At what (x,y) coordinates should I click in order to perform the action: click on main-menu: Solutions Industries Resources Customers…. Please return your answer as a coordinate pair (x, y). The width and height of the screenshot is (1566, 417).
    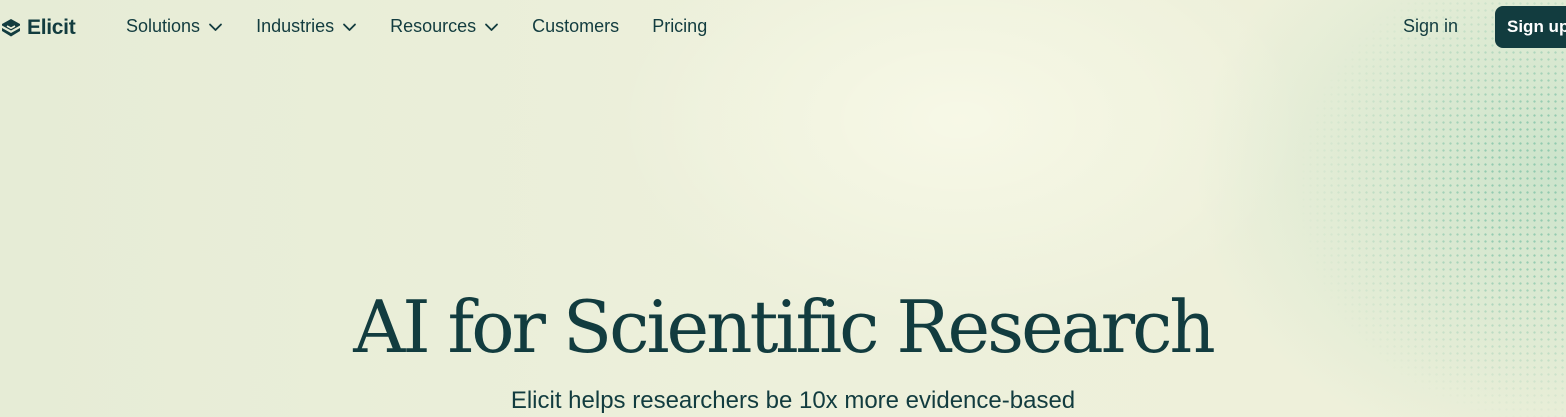
    Looking at the image, I should click on (416, 26).